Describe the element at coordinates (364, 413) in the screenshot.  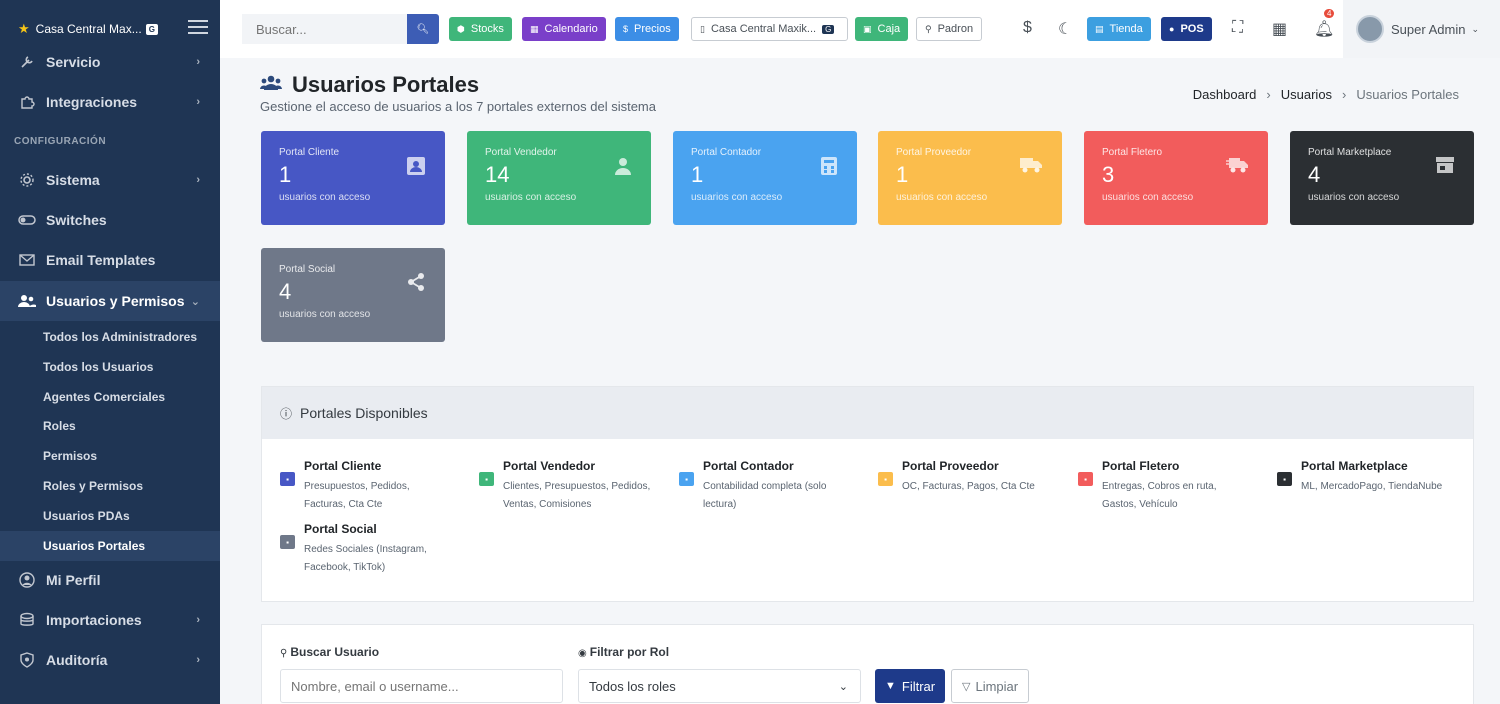
I see `portales-panel-title: Portales Disponibles` at that location.